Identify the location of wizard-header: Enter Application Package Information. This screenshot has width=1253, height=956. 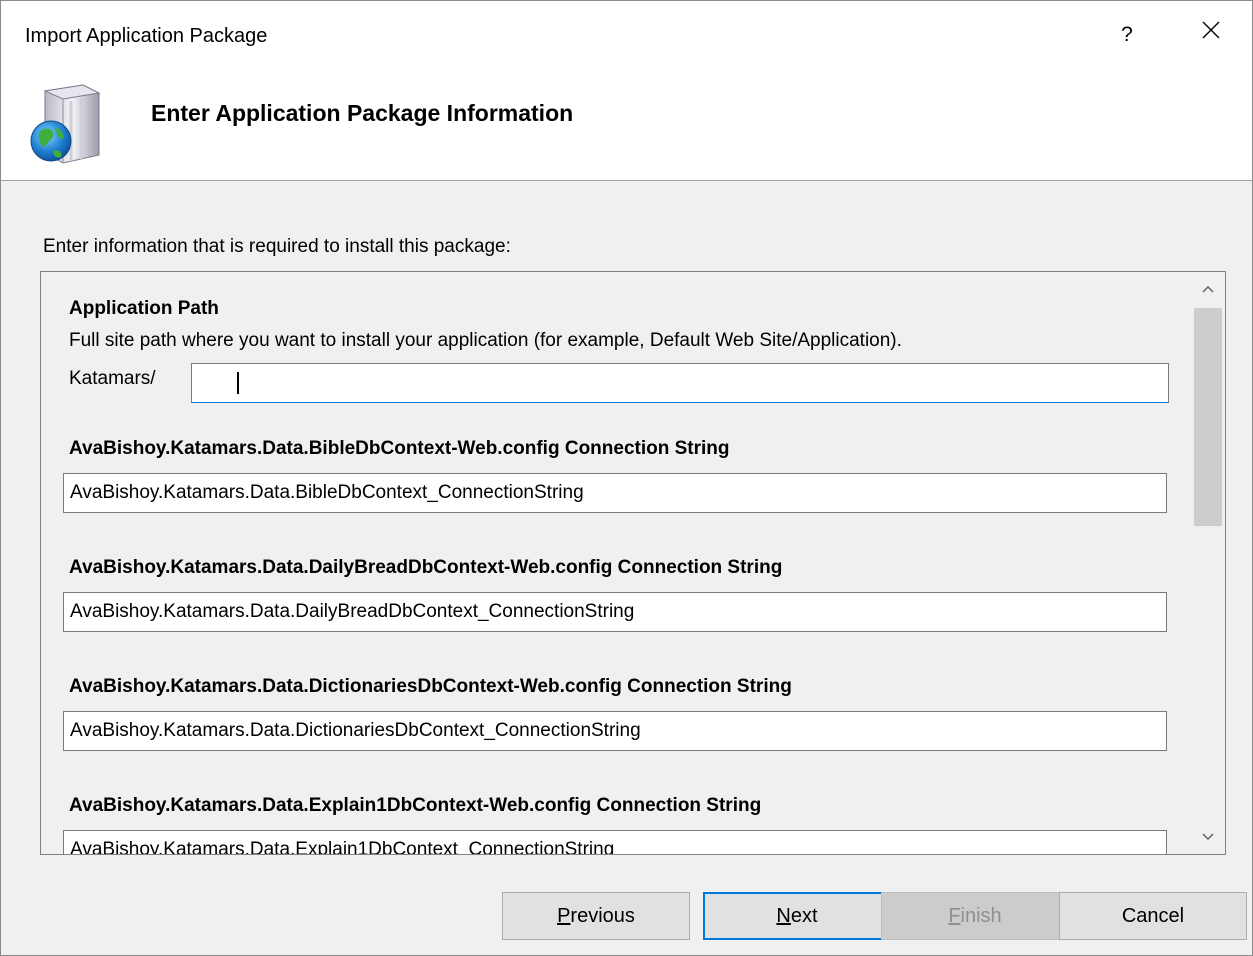
(626, 125).